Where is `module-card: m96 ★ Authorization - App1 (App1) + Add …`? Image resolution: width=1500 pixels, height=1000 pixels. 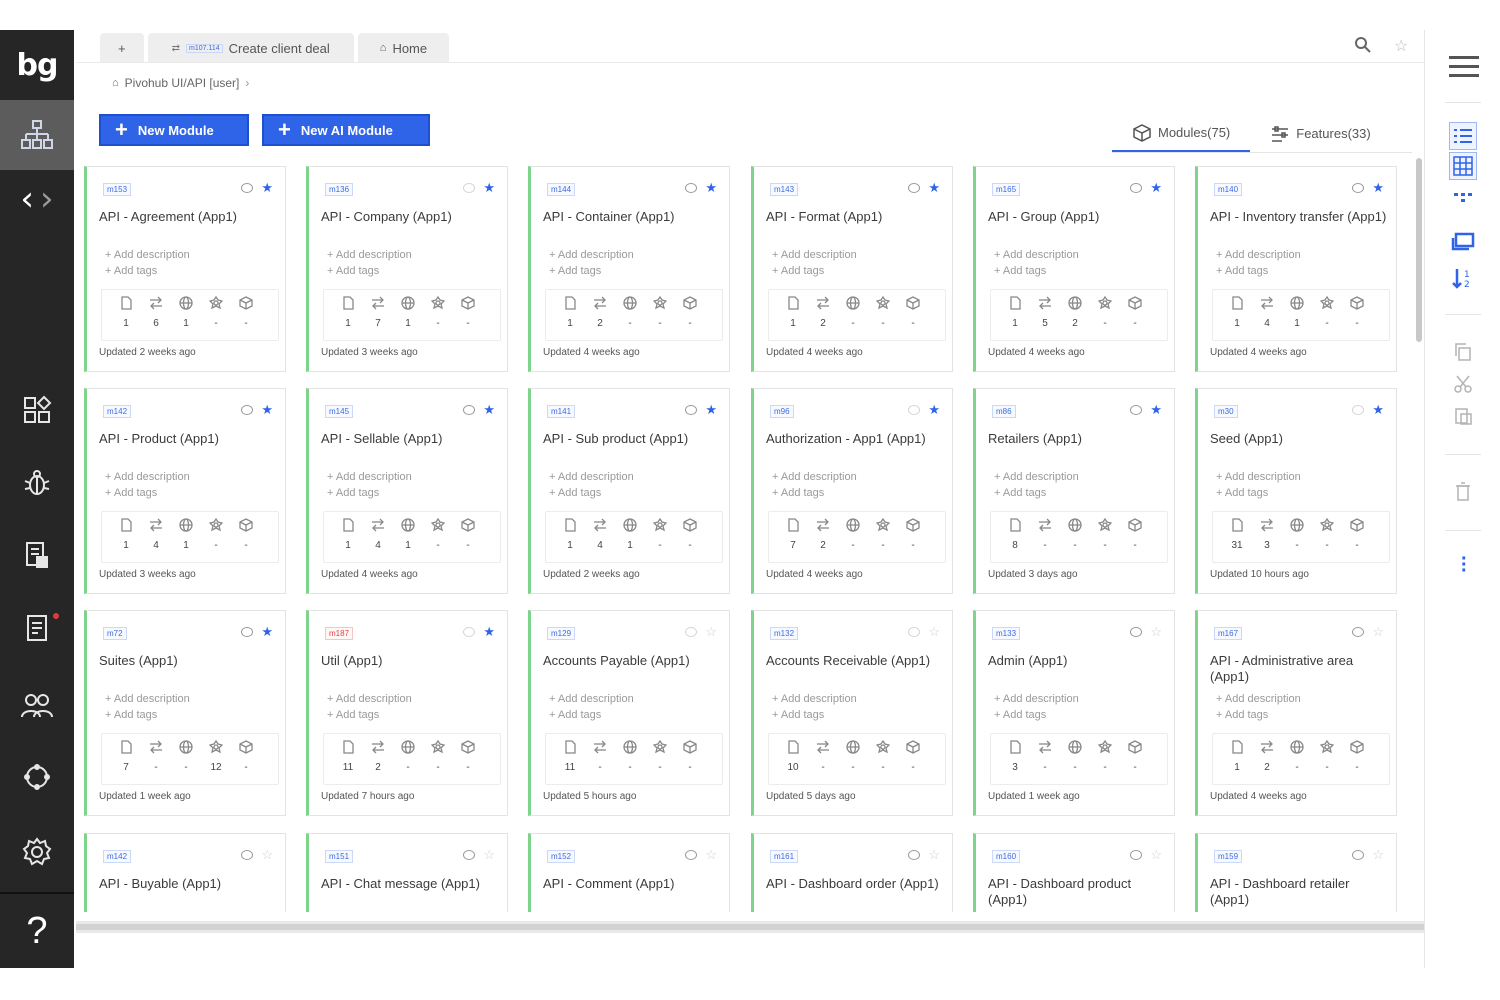 module-card: m96 ★ Authorization - App1 (App1) + Add … is located at coordinates (852, 491).